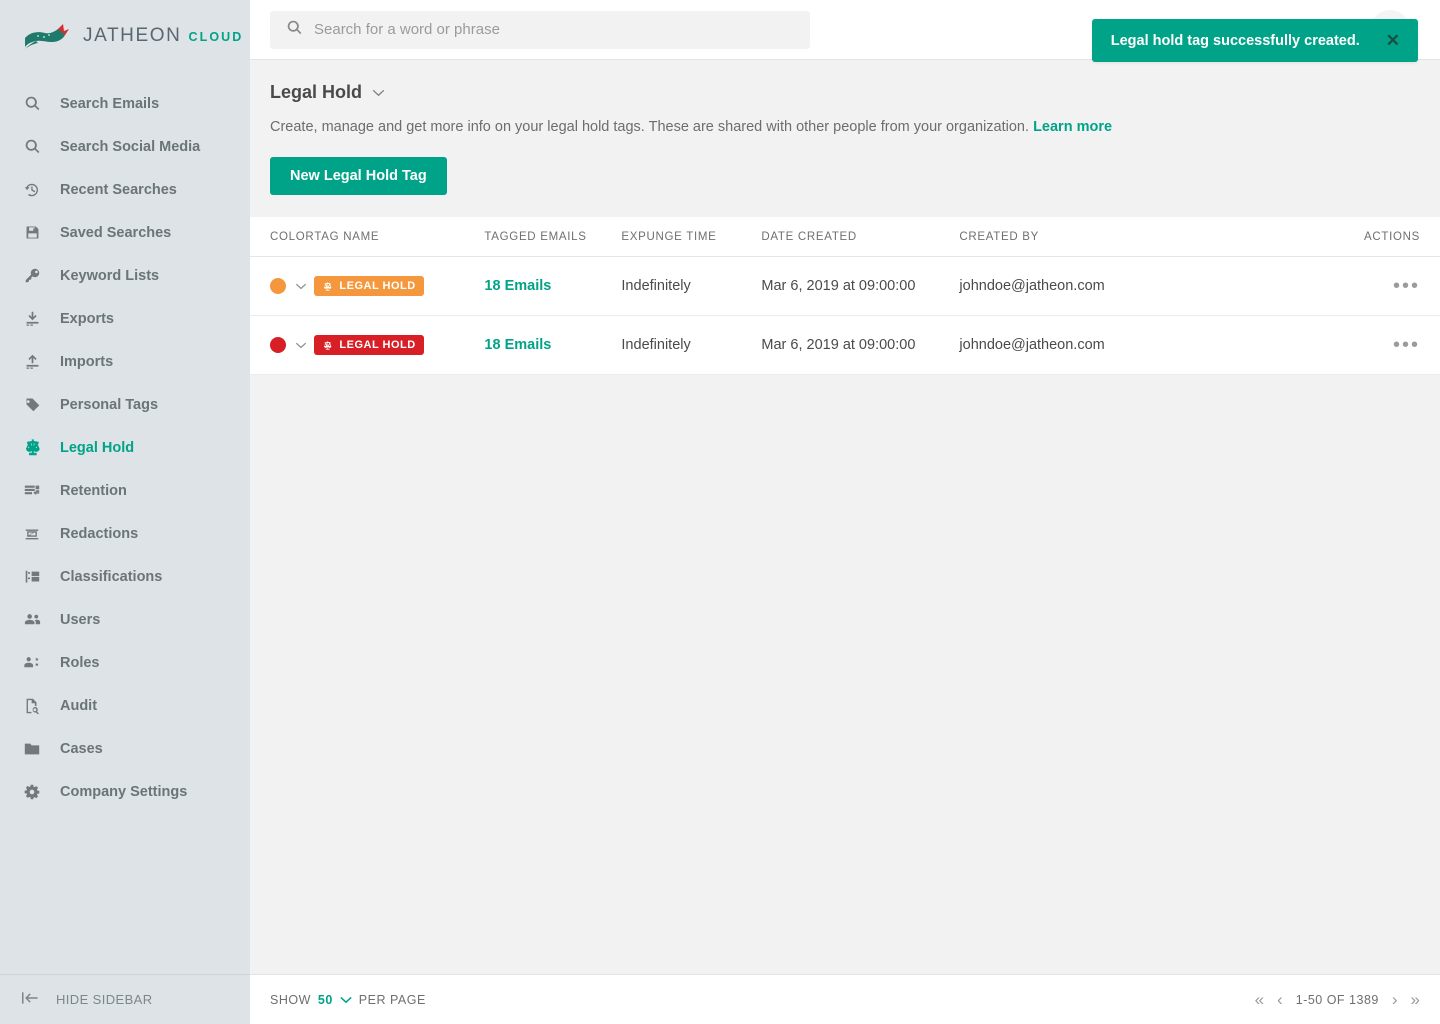  I want to click on sidebar-item-classifications: Classifications, so click(125, 576).